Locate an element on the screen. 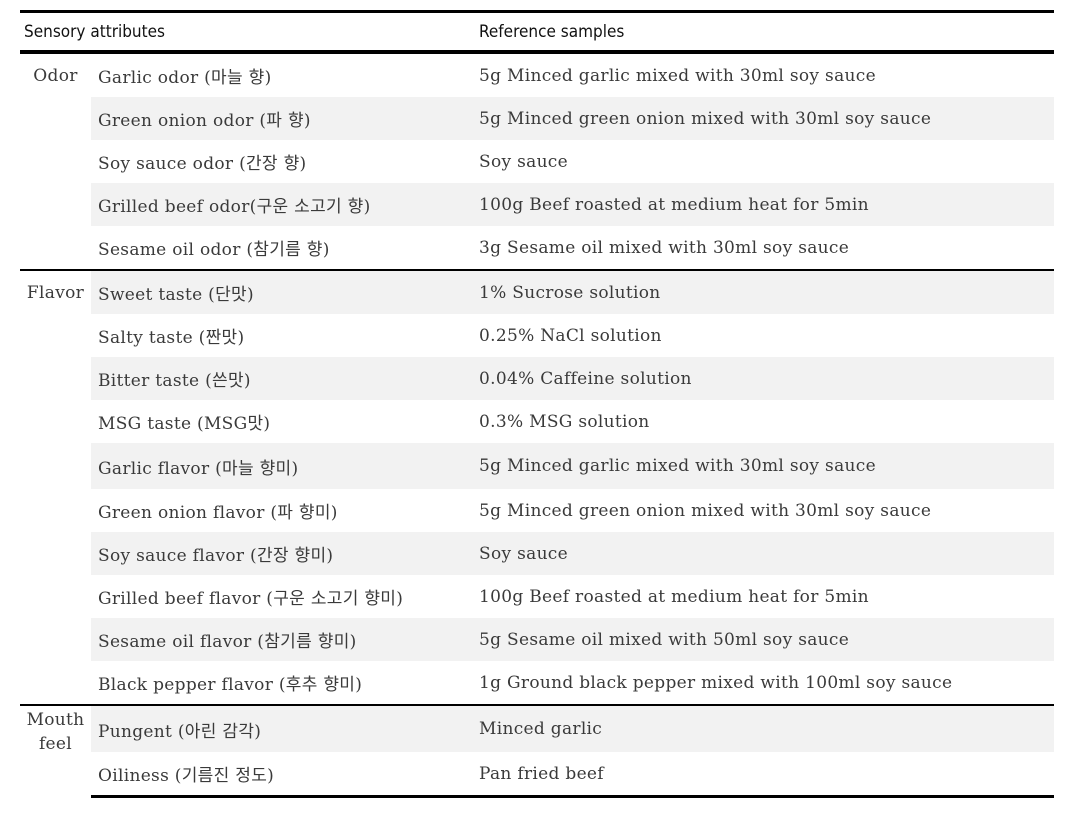  attribute-cell: Sweet taste (단맛) is located at coordinates (281, 291).